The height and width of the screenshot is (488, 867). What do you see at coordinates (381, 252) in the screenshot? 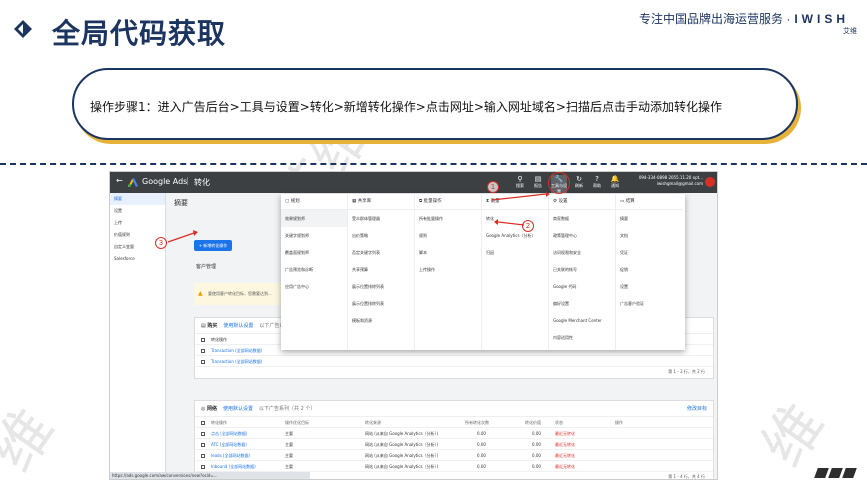
I see `menu-item: 否定关键字列表` at bounding box center [381, 252].